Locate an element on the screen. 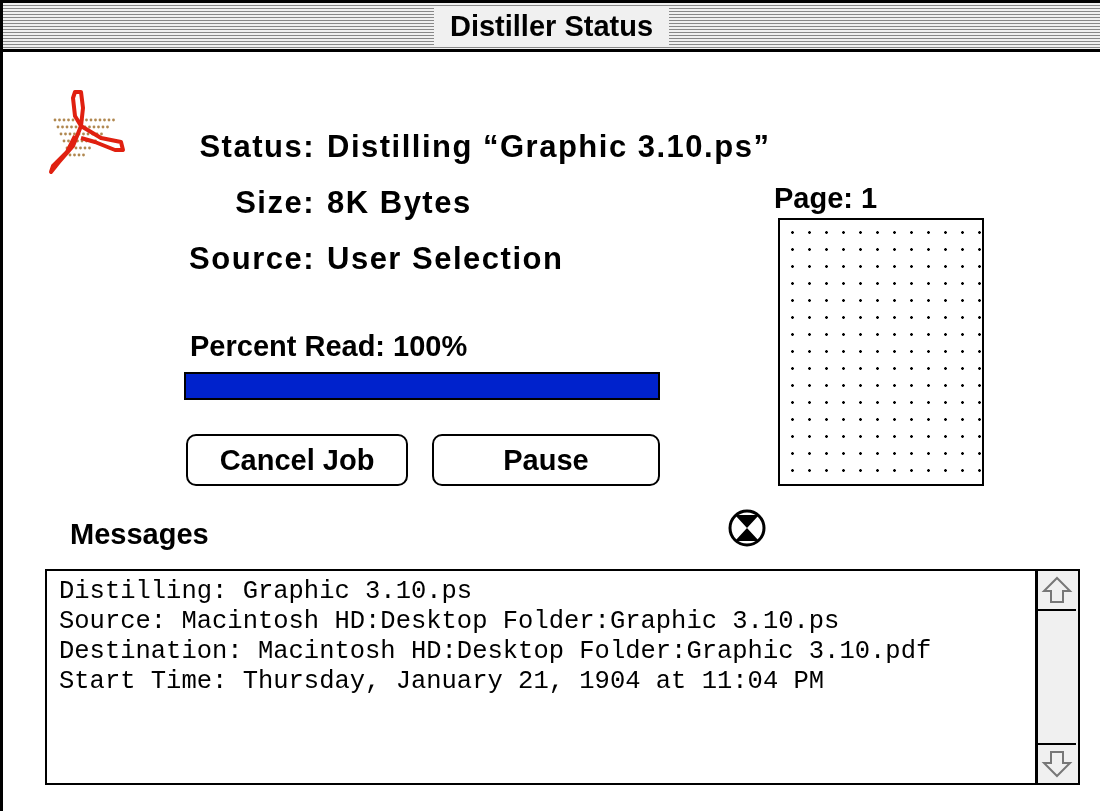  message-line: Start Time: Thursday, January 21, 1904 at 11:04 PM is located at coordinates (442, 682).